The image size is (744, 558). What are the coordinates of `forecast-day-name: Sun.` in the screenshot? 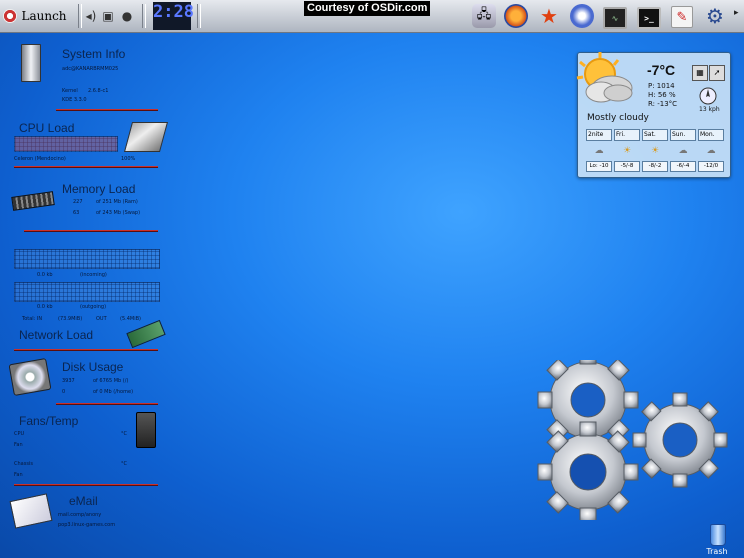 It's located at (683, 135).